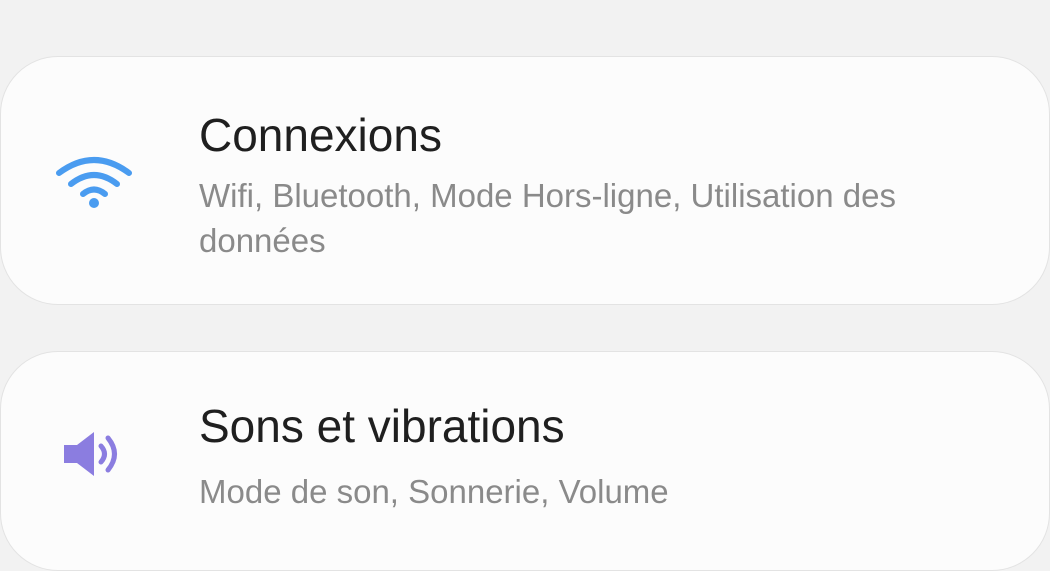 This screenshot has height=571, width=1050. I want to click on wifi-icon, so click(94, 183).